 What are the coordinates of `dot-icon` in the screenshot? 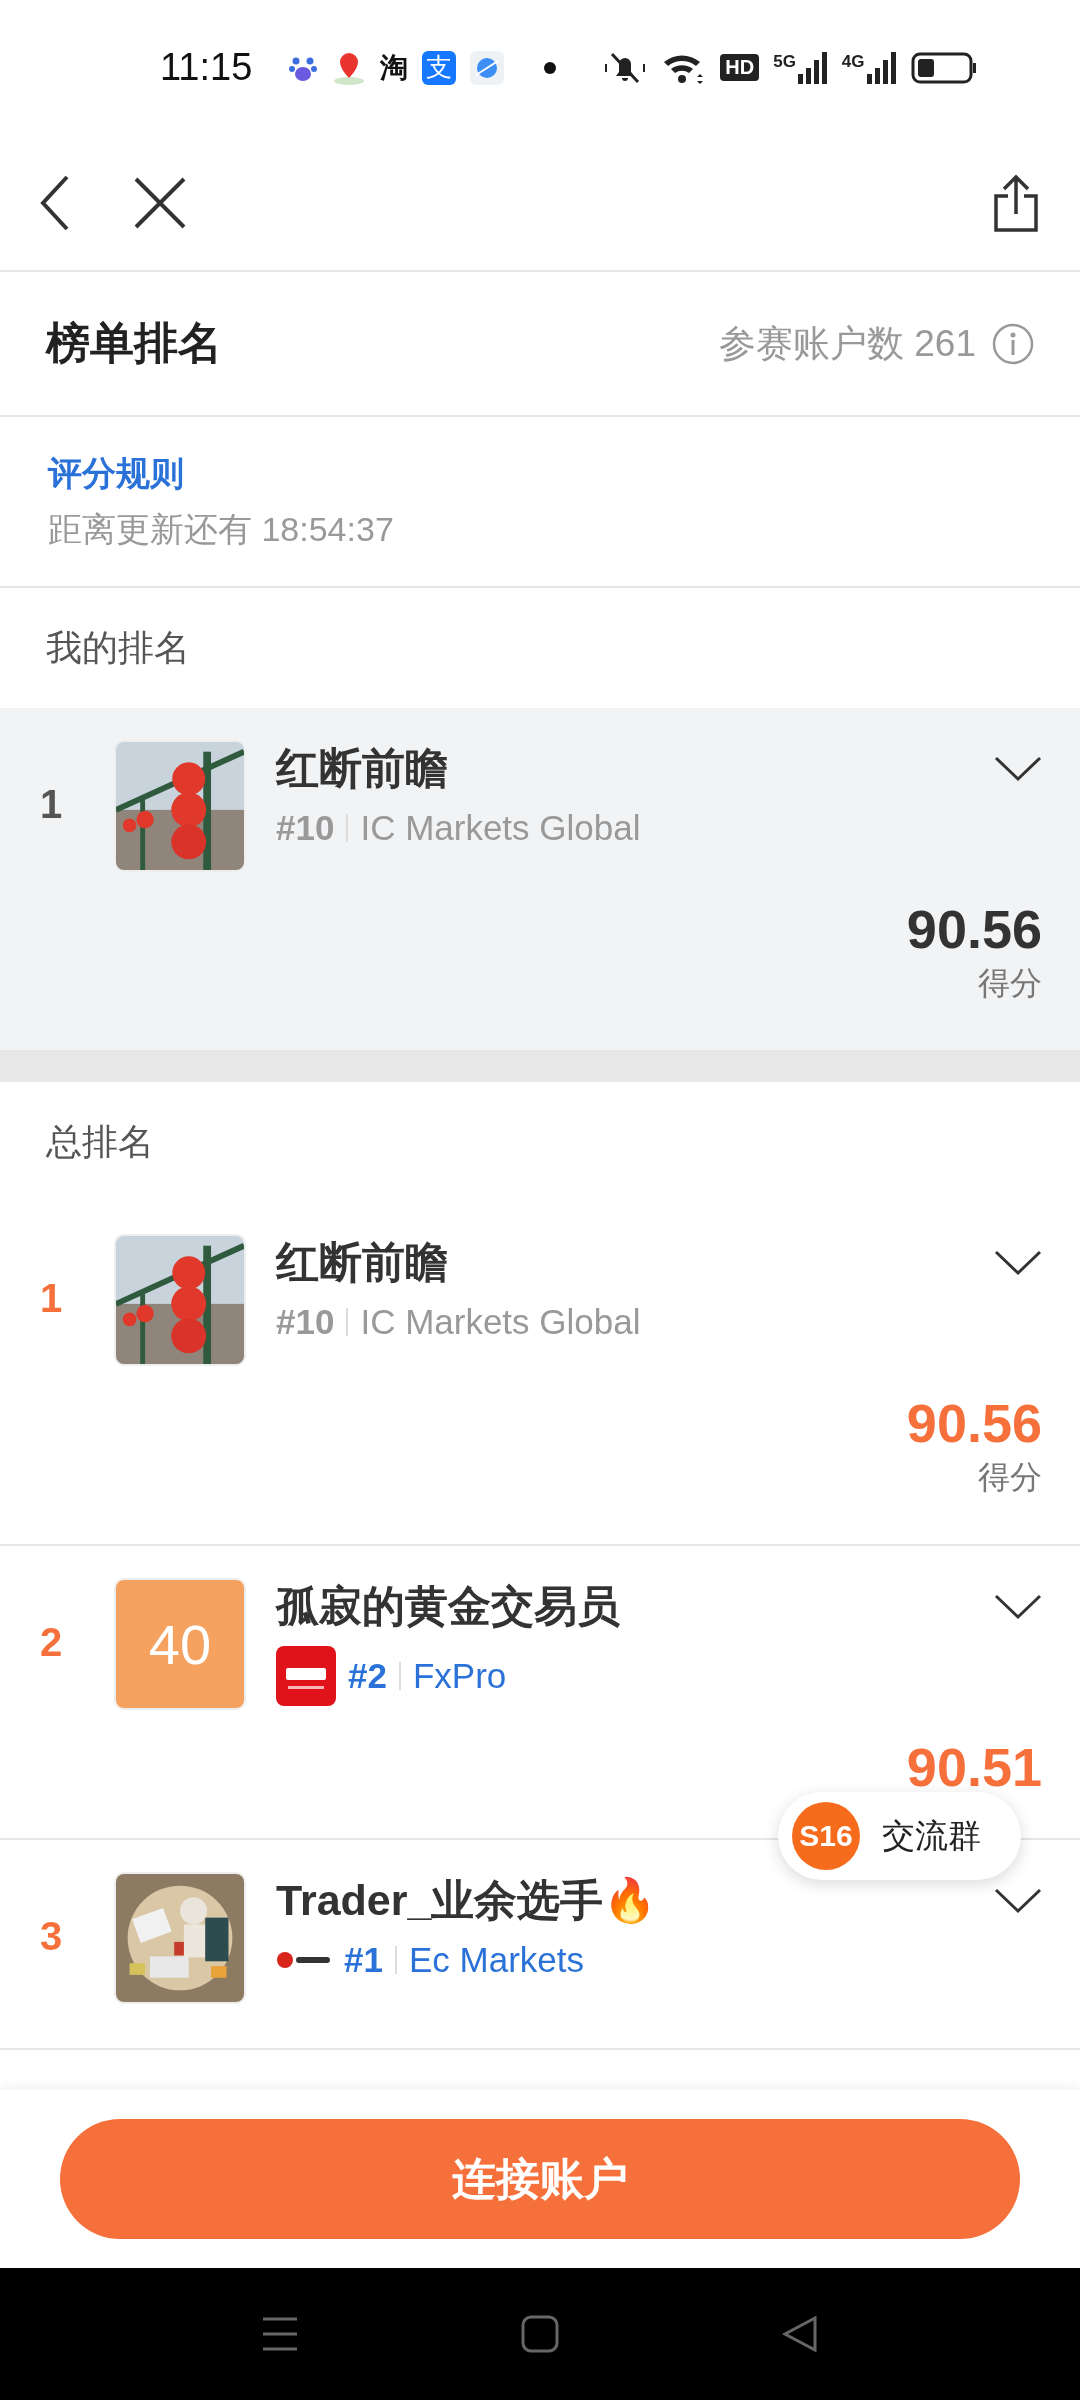 It's located at (550, 67).